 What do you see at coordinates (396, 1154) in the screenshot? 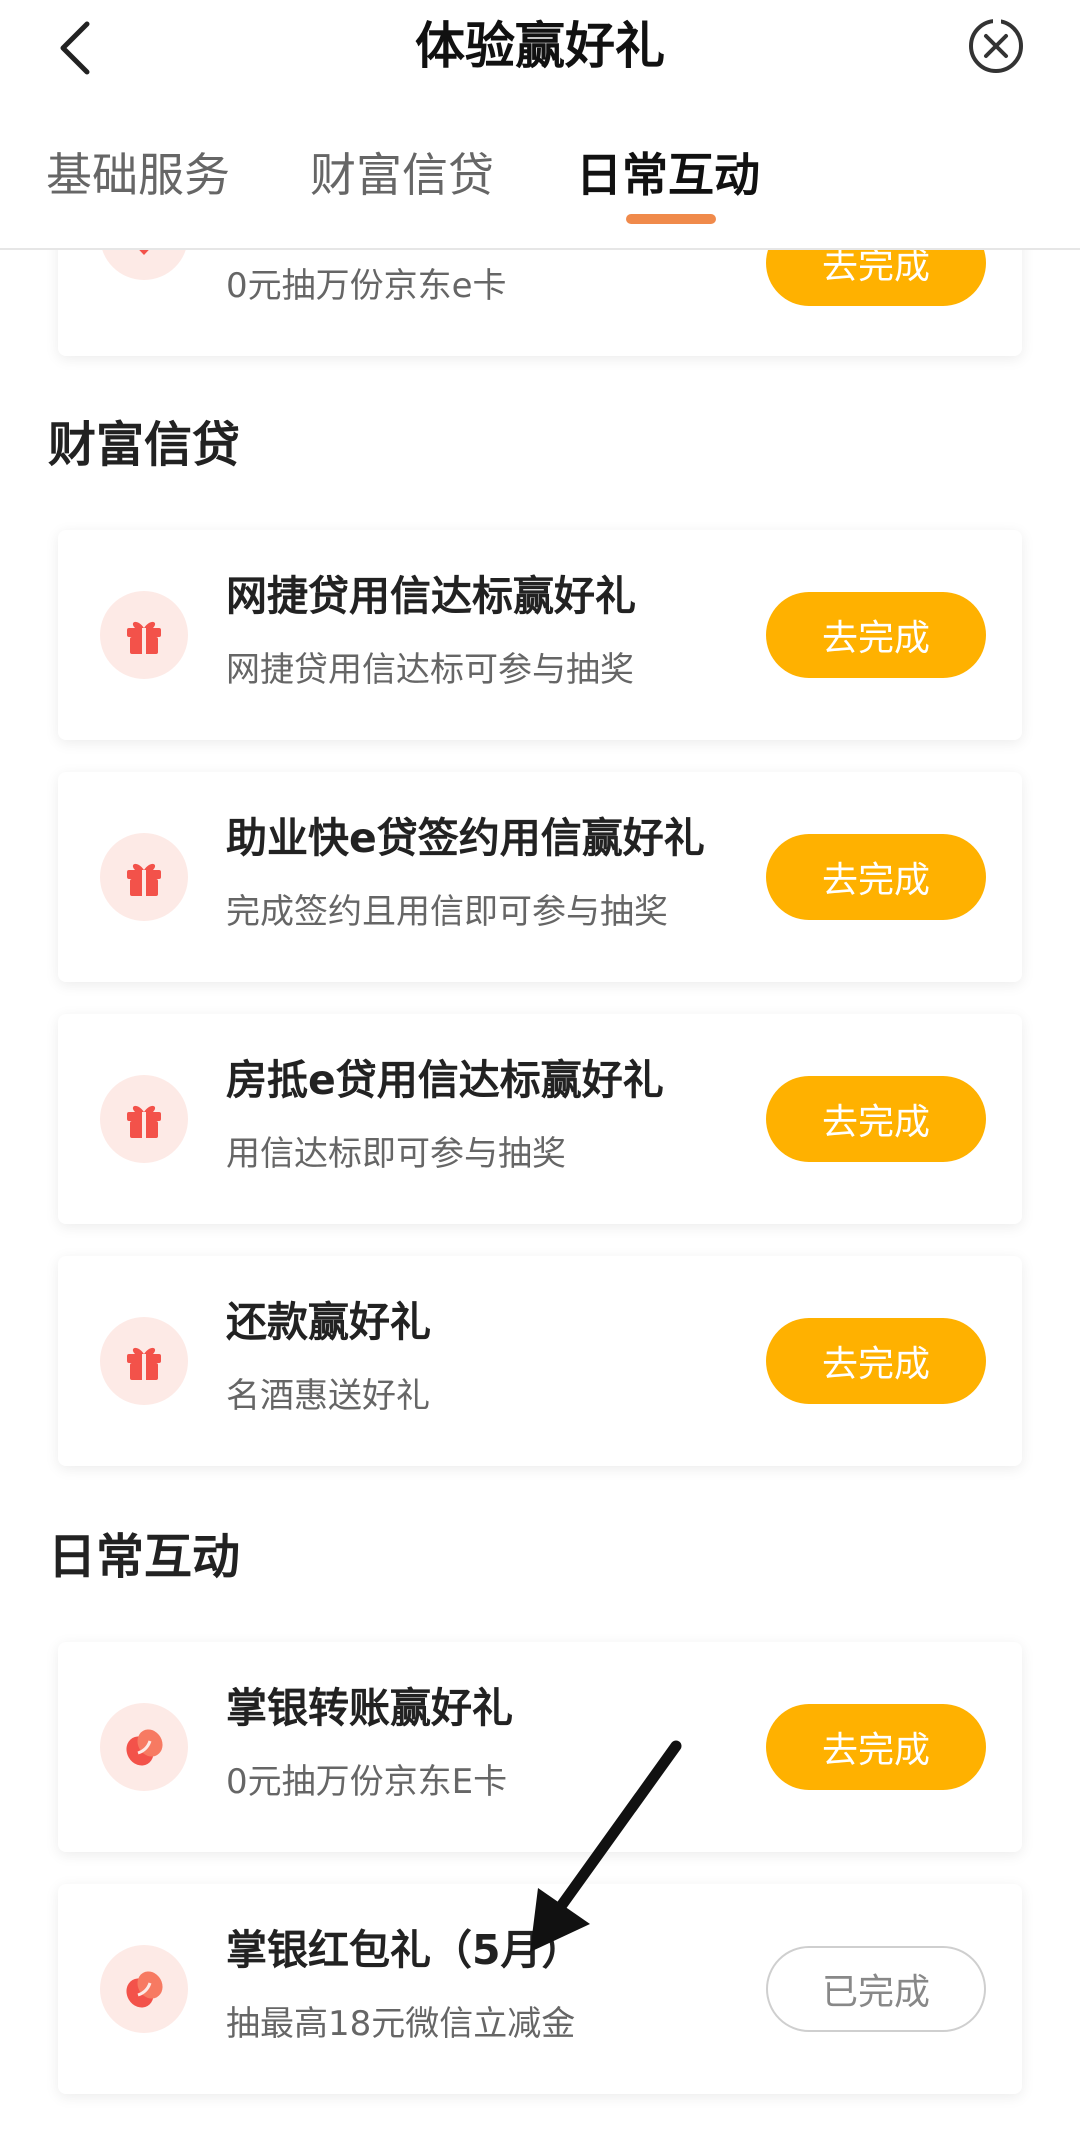
I see `task-subtitle: 用信达标即可参与抽奖` at bounding box center [396, 1154].